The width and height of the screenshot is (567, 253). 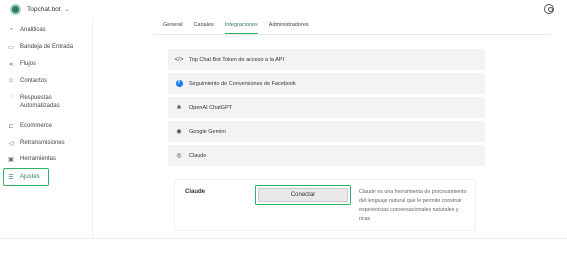 I want to click on tab-canales: Canales, so click(x=204, y=28).